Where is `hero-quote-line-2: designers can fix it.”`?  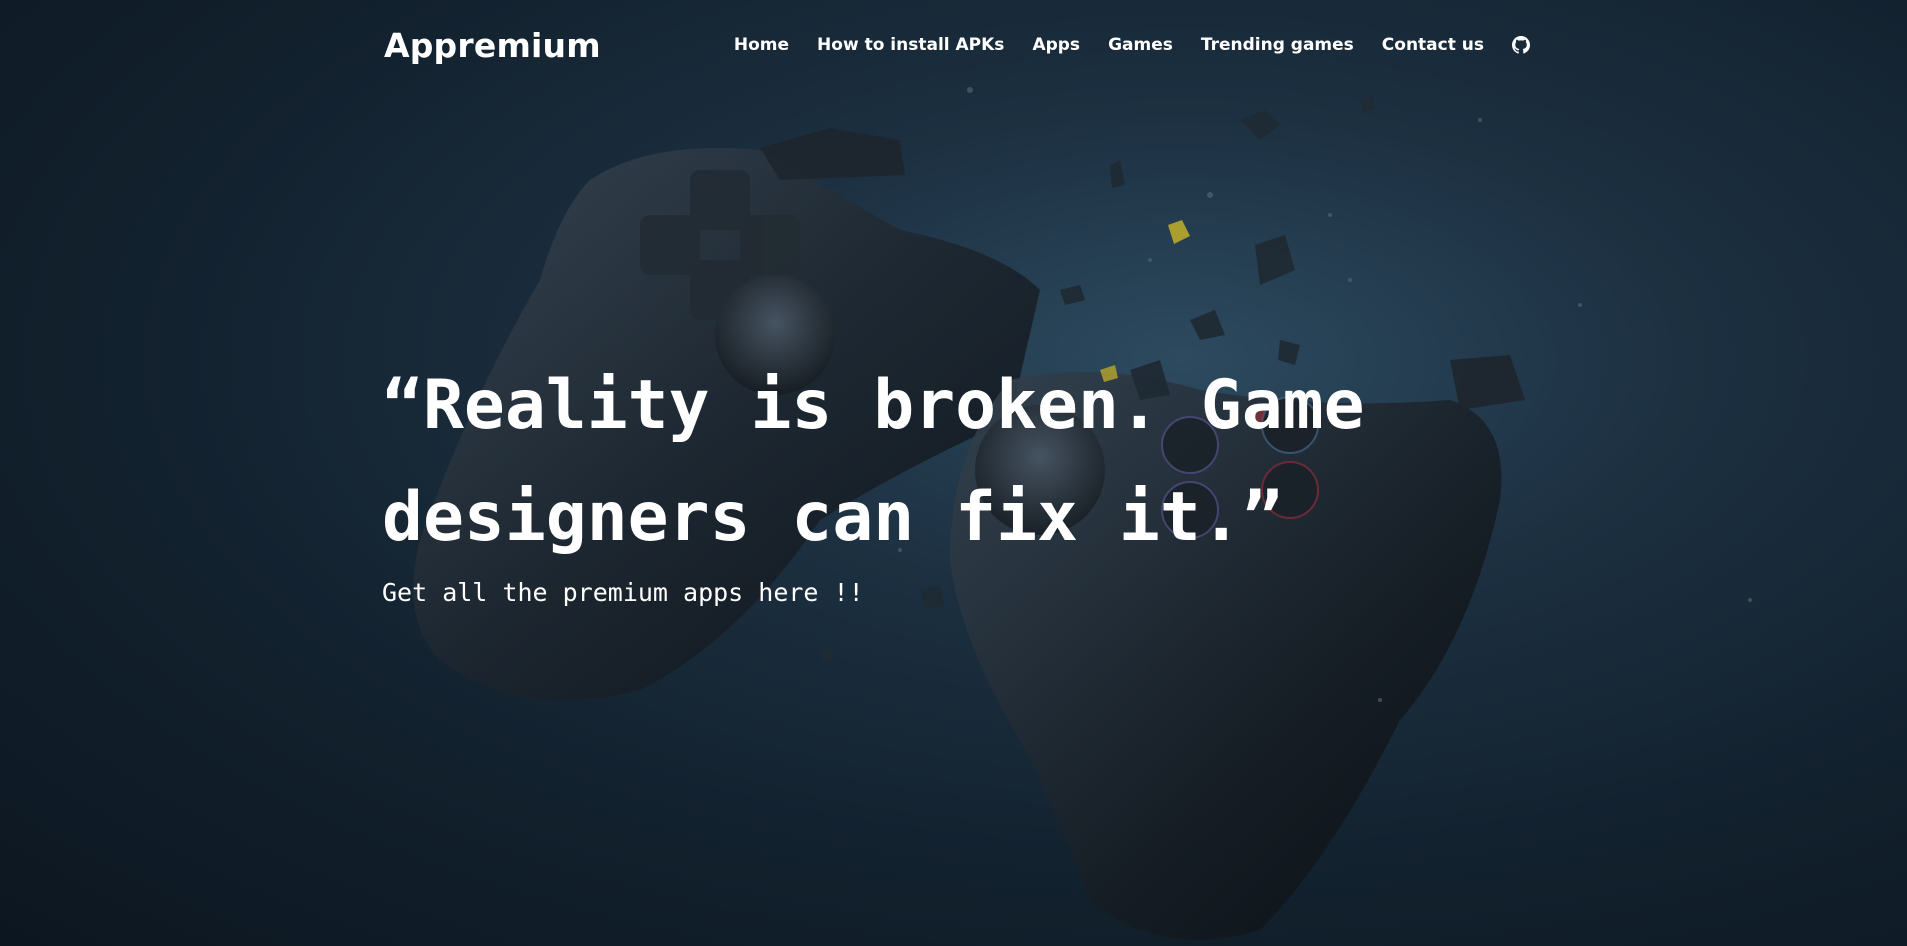 hero-quote-line-2: designers can fix it.” is located at coordinates (832, 517).